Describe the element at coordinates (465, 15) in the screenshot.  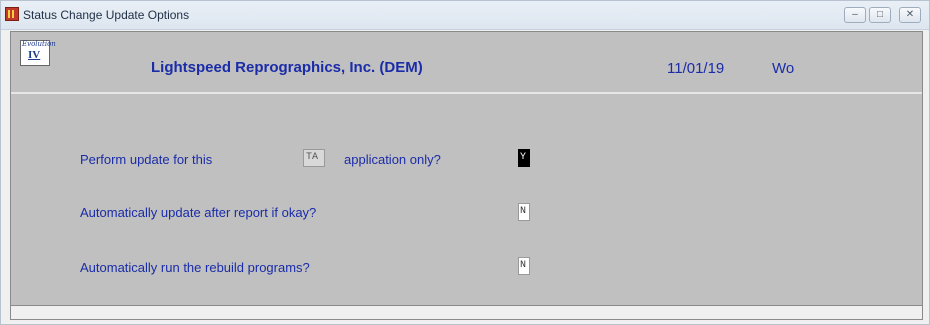
I see `title-bar: Status Change Update Options – □ ✕` at that location.